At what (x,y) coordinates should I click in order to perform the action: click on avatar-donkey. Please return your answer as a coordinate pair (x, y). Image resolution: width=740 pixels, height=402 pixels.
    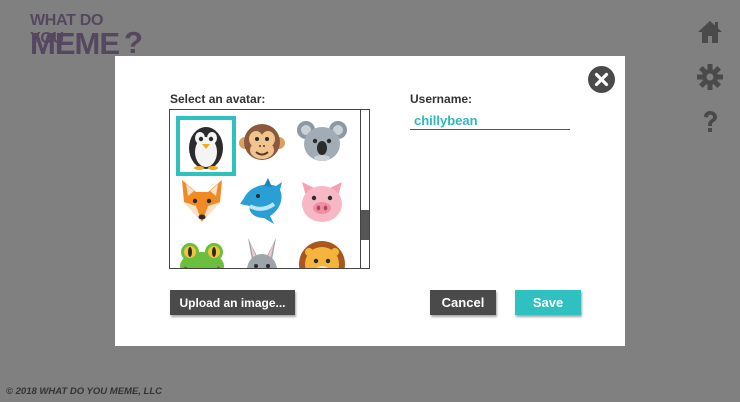
    Looking at the image, I should click on (266, 252).